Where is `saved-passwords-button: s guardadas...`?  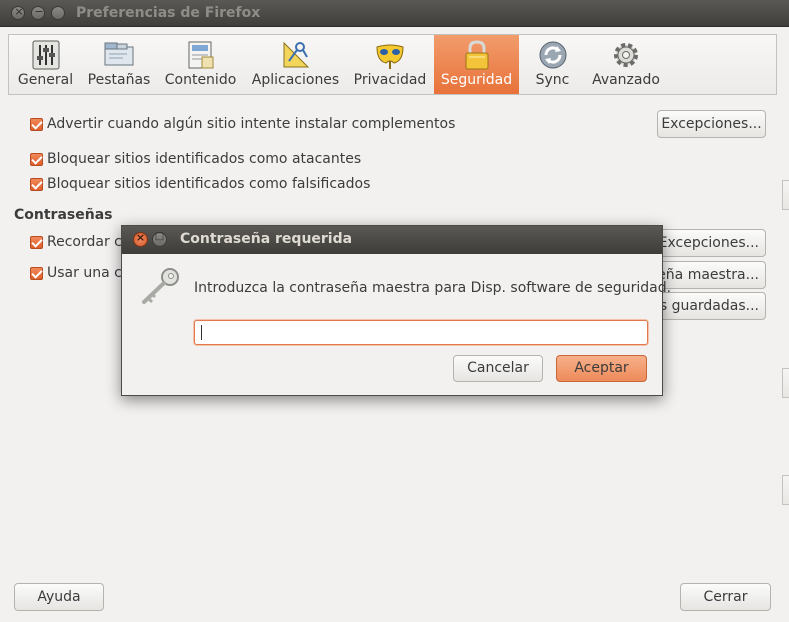
saved-passwords-button: s guardadas... is located at coordinates (709, 306).